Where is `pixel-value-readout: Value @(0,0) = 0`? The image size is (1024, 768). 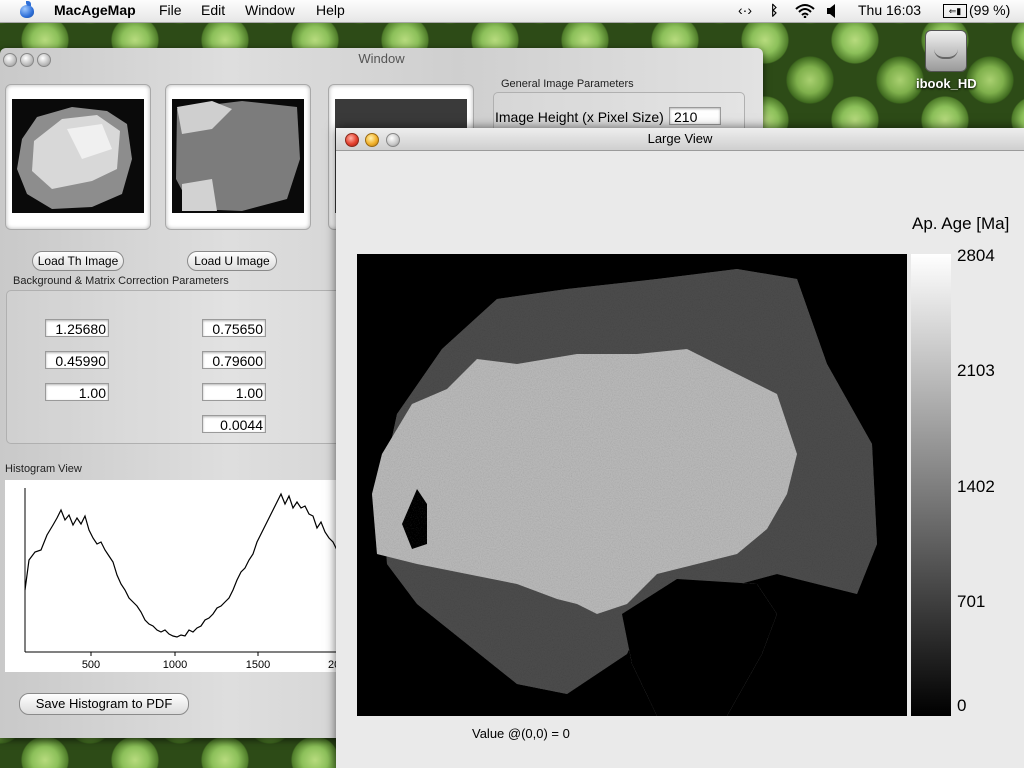 pixel-value-readout: Value @(0,0) = 0 is located at coordinates (521, 733).